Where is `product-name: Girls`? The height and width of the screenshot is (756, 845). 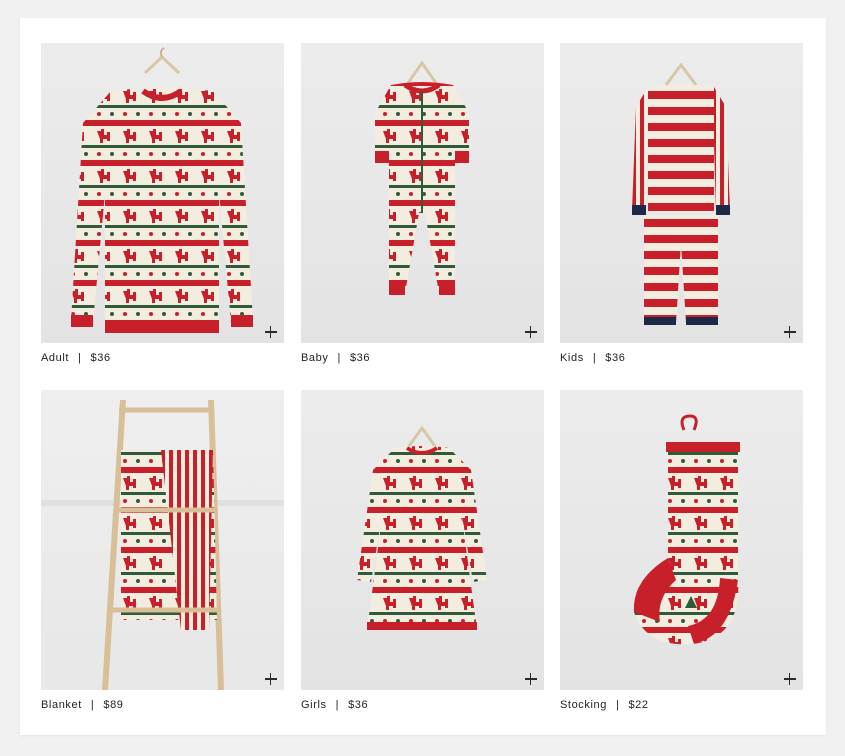
product-name: Girls is located at coordinates (314, 705).